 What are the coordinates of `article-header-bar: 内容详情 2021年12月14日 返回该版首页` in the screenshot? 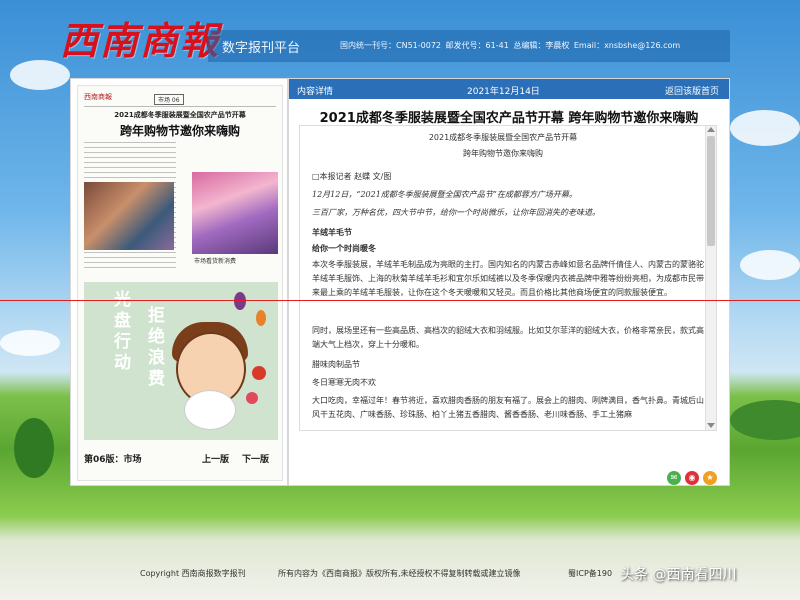 It's located at (509, 89).